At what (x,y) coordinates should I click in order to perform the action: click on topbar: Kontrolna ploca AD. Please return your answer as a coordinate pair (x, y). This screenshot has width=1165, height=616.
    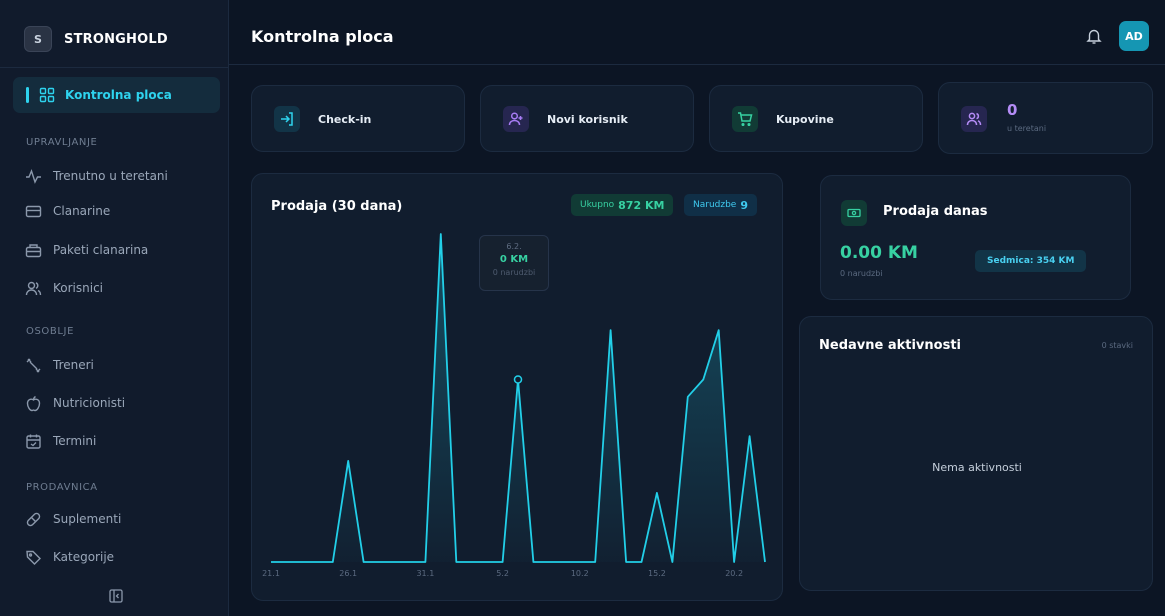
    Looking at the image, I should click on (697, 37).